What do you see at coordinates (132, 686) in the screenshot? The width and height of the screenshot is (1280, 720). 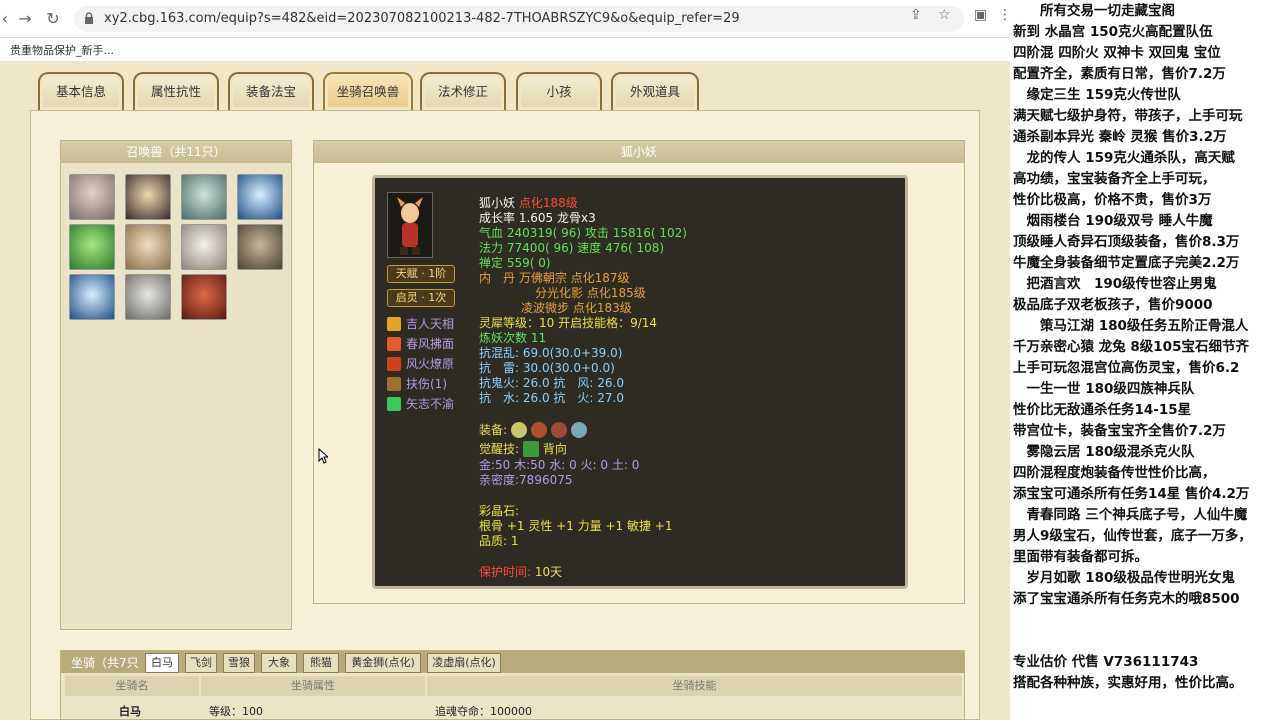 I see `column-header: 坐骑名` at bounding box center [132, 686].